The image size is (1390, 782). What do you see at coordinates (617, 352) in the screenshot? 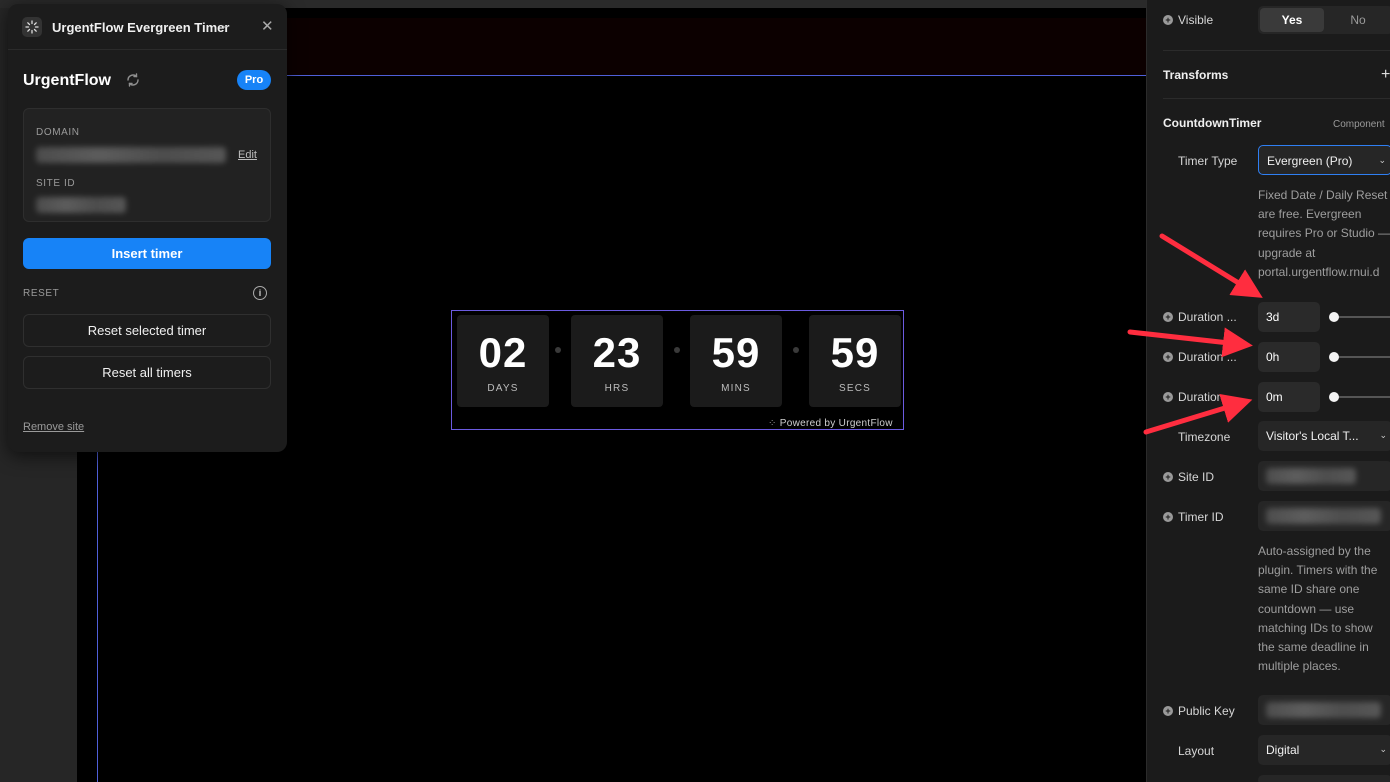
I see `timer-hours-value: 23` at bounding box center [617, 352].